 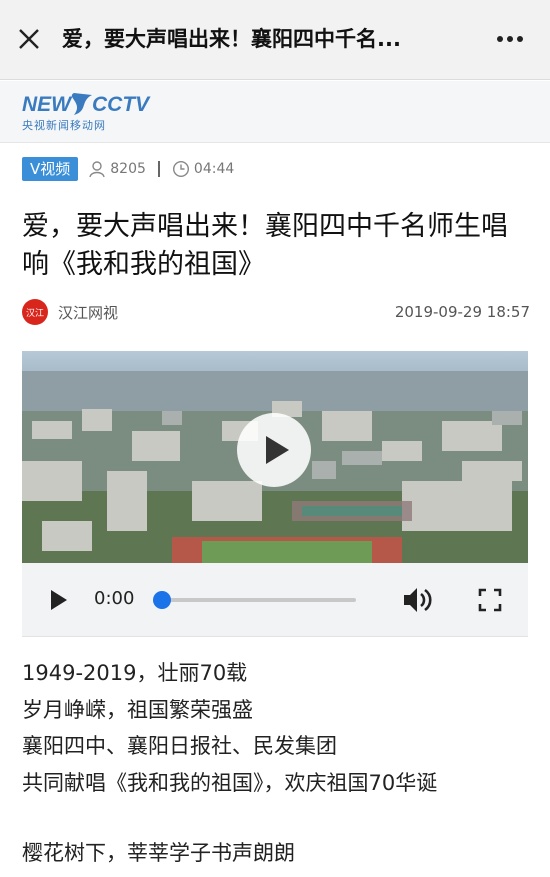 I want to click on video-play-button, so click(x=274, y=450).